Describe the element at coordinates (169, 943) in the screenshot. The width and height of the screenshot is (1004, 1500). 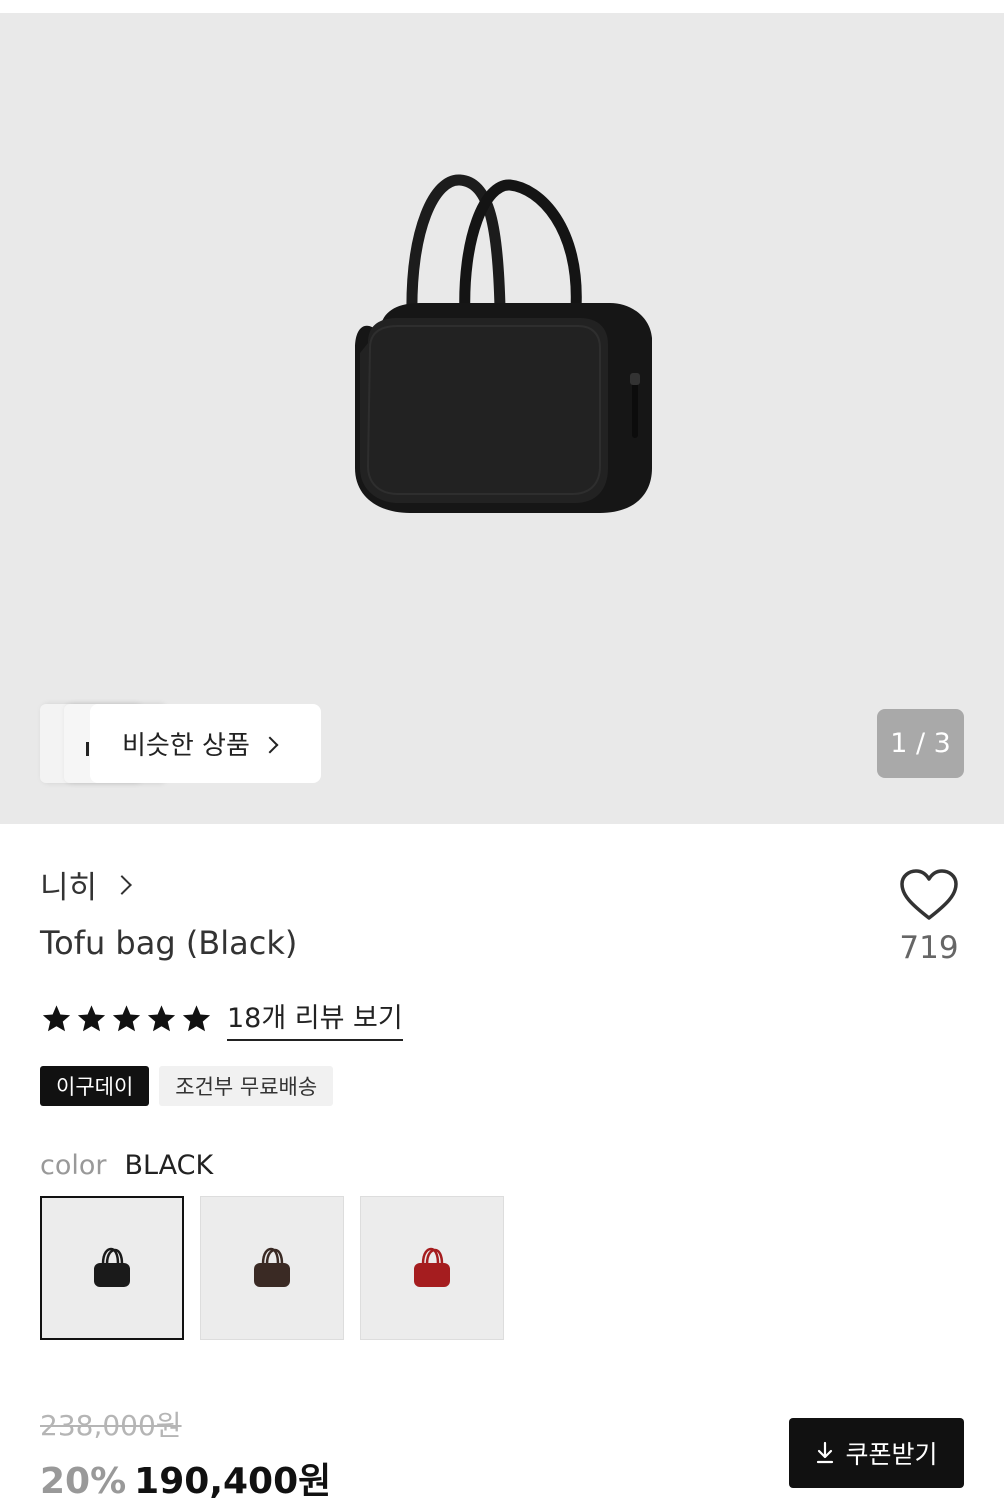
I see `product-title: Tofu bag (Black)` at that location.